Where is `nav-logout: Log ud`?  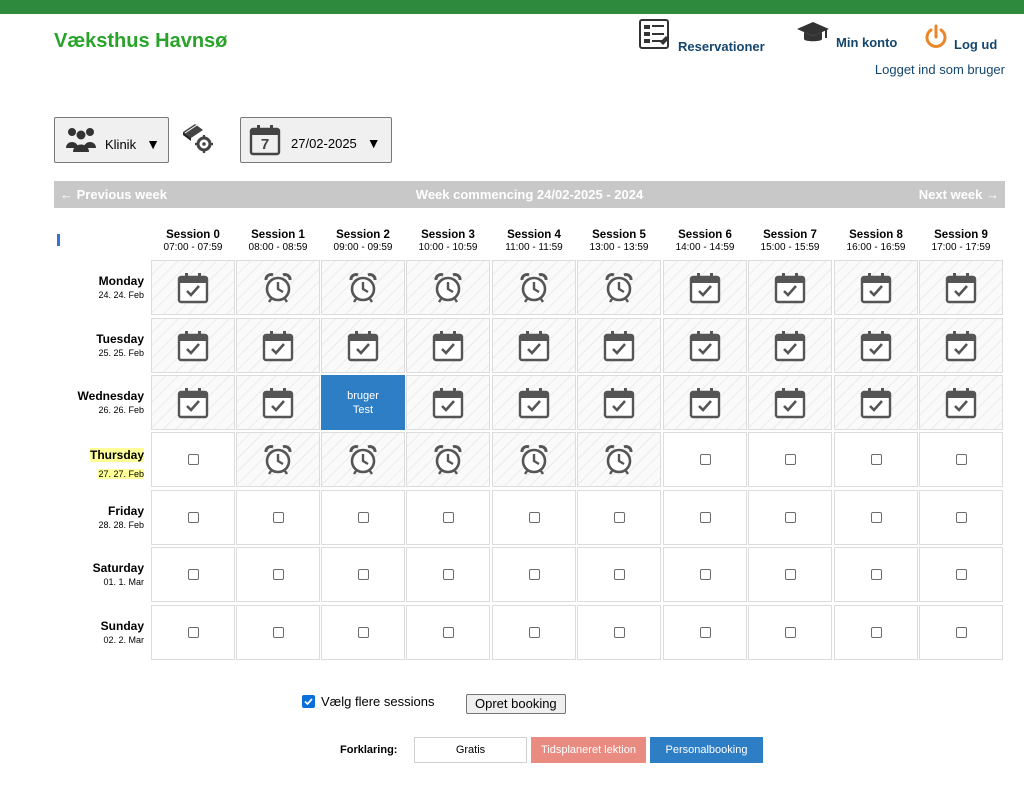
nav-logout: Log ud is located at coordinates (960, 38).